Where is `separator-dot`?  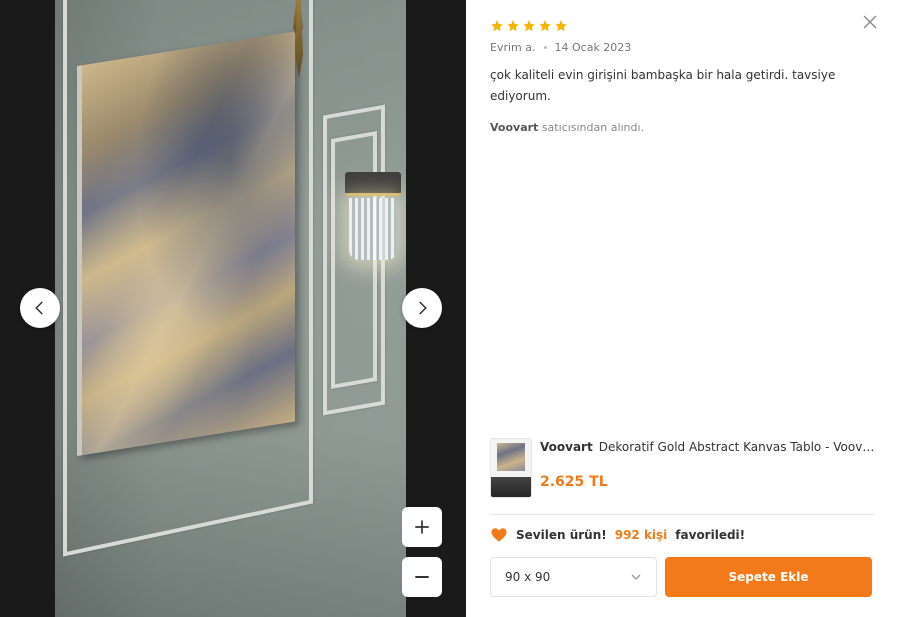
separator-dot is located at coordinates (545, 47).